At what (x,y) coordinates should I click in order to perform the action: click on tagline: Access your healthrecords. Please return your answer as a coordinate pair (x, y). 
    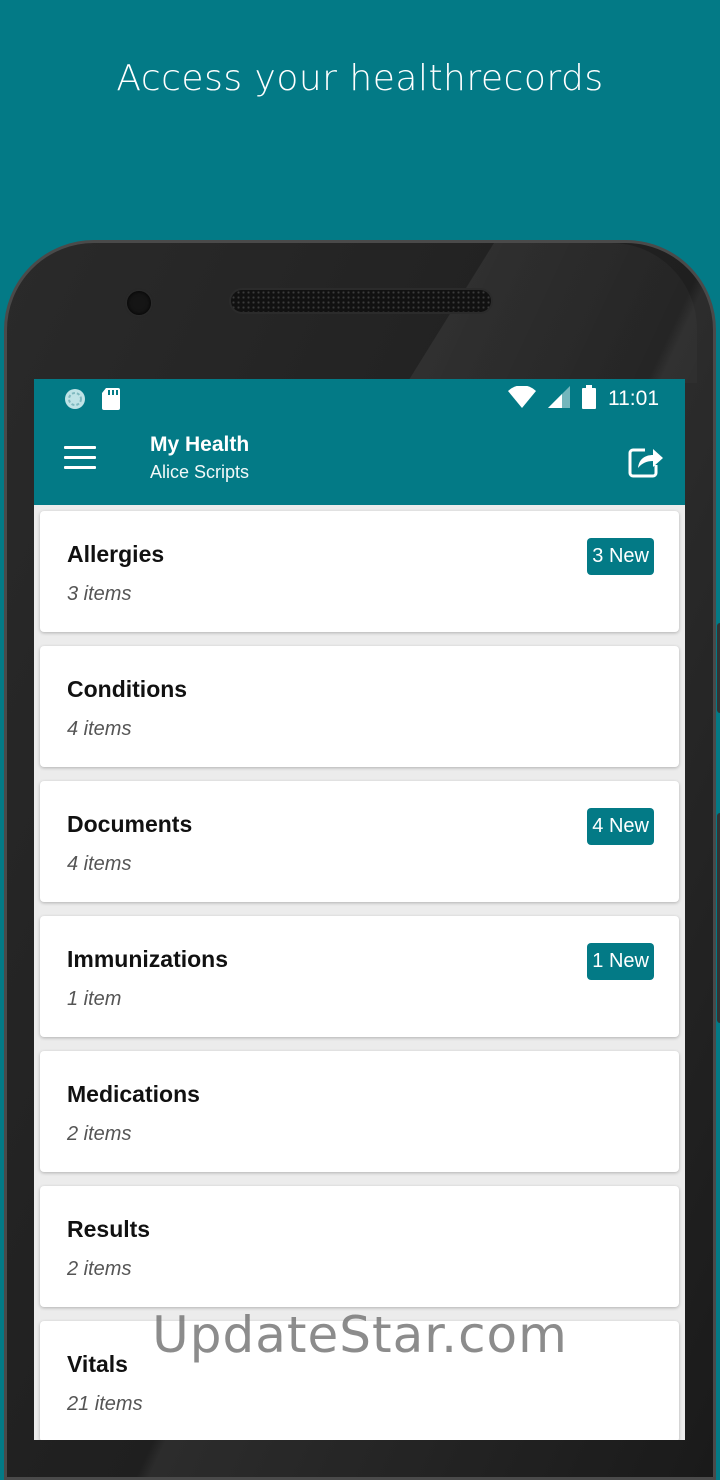
    Looking at the image, I should click on (360, 78).